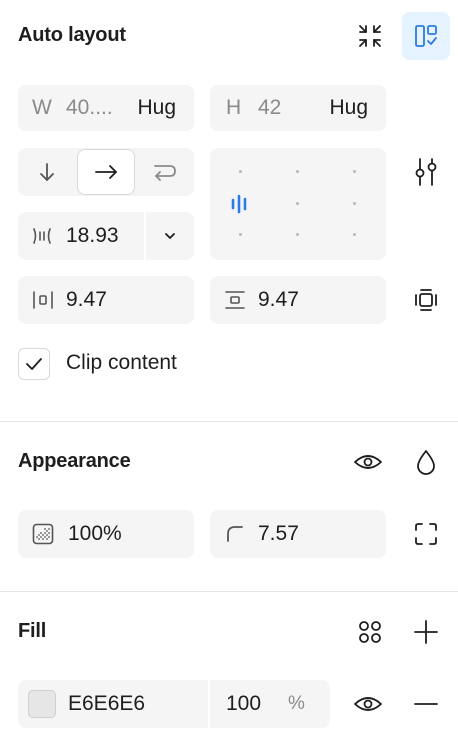 The height and width of the screenshot is (736, 458). I want to click on direction-control, so click(106, 172).